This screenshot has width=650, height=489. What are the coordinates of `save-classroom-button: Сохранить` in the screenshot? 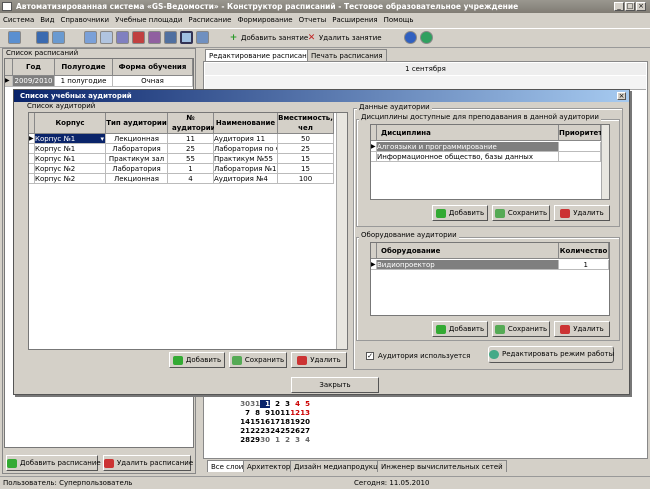 It's located at (258, 360).